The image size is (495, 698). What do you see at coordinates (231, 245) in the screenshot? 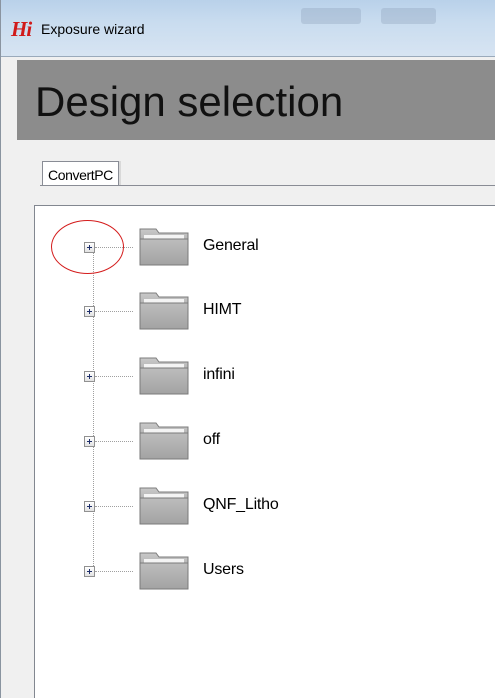
I see `tree-node-label: General` at bounding box center [231, 245].